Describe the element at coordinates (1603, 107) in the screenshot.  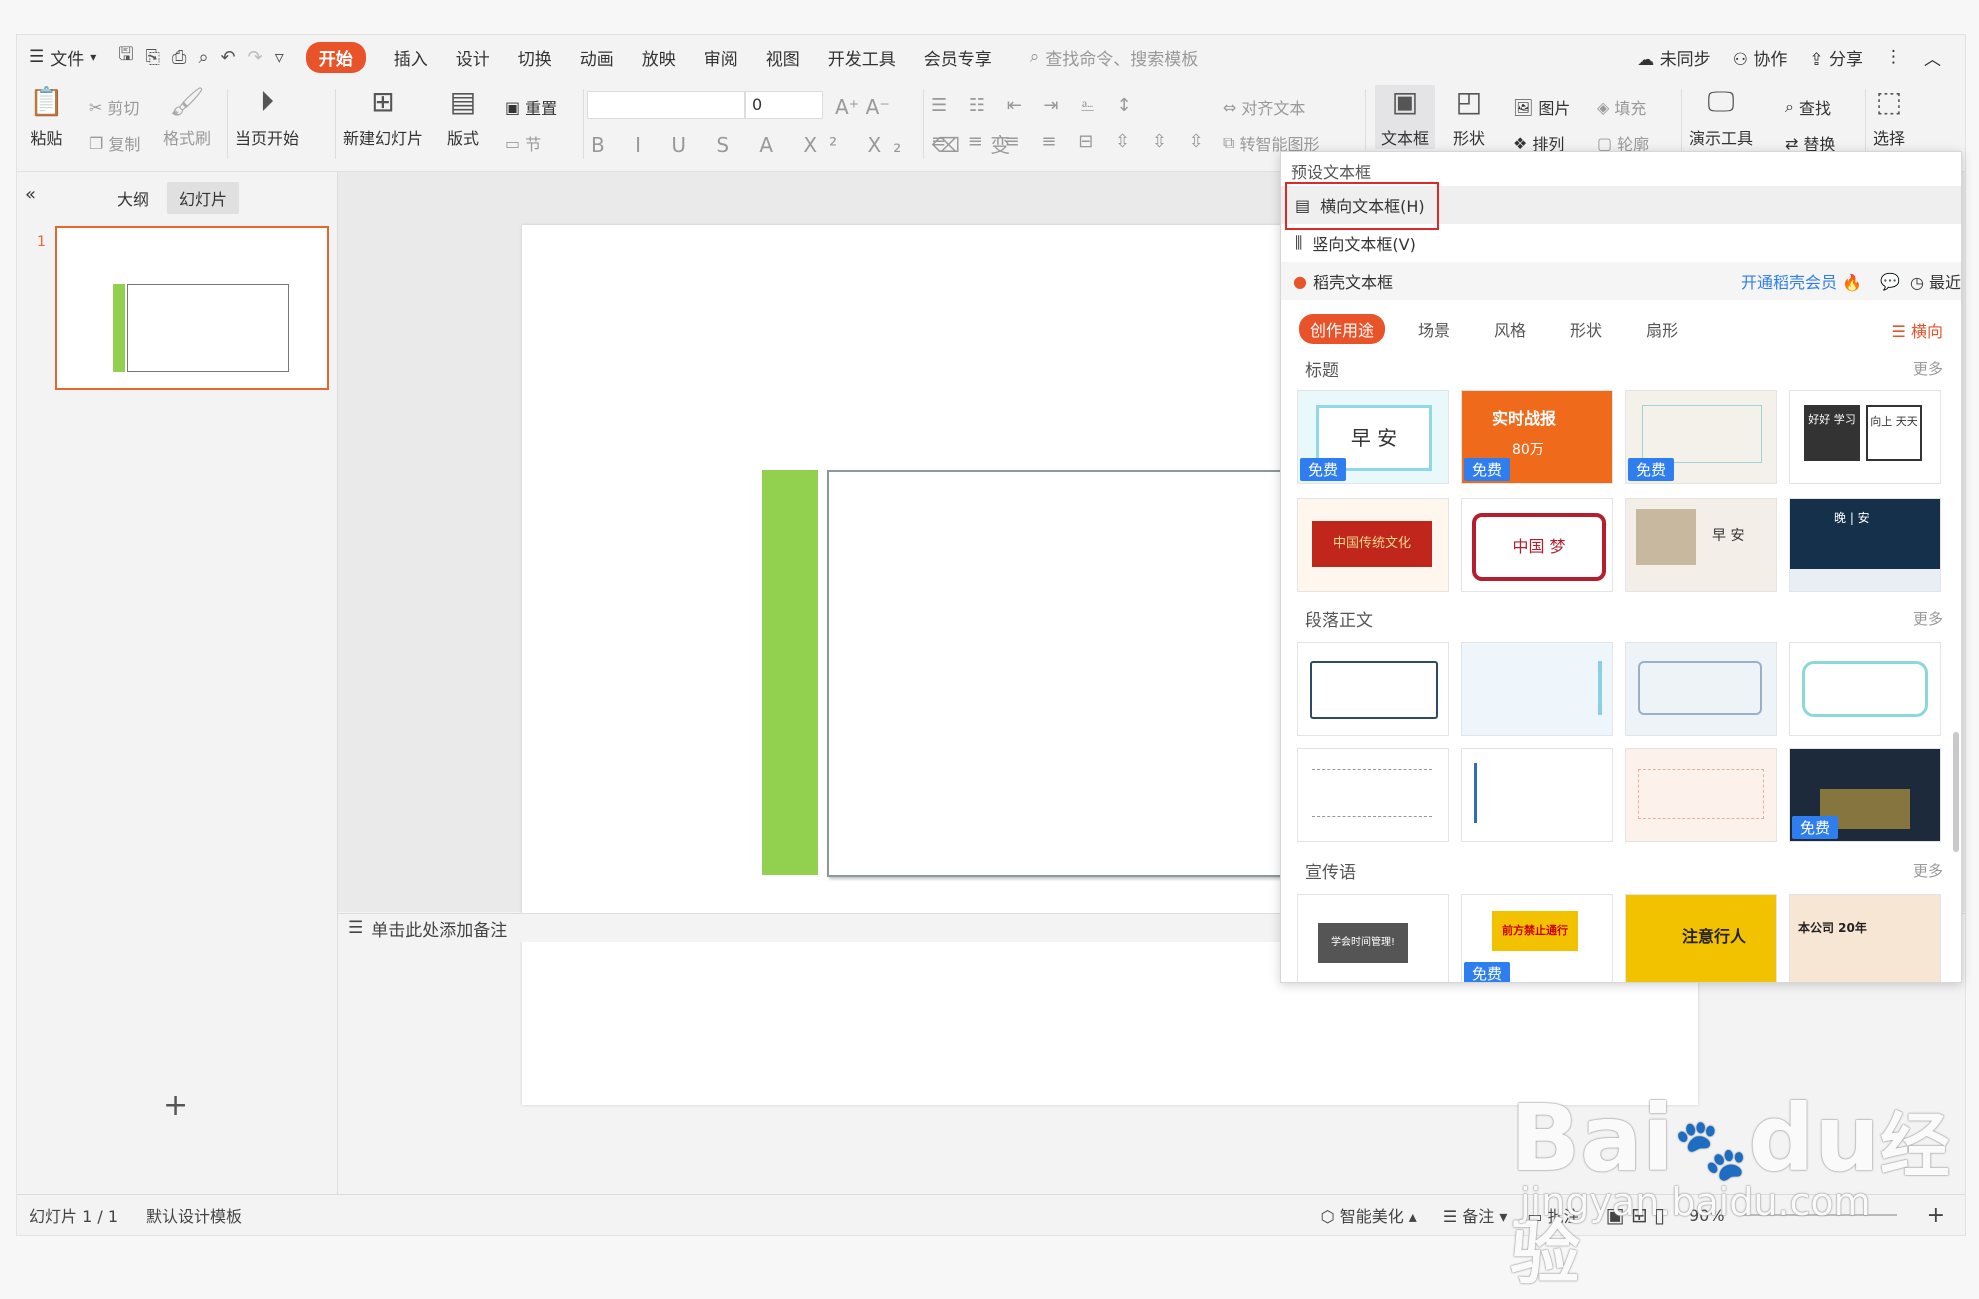
I see `fill-icon: ◈` at that location.